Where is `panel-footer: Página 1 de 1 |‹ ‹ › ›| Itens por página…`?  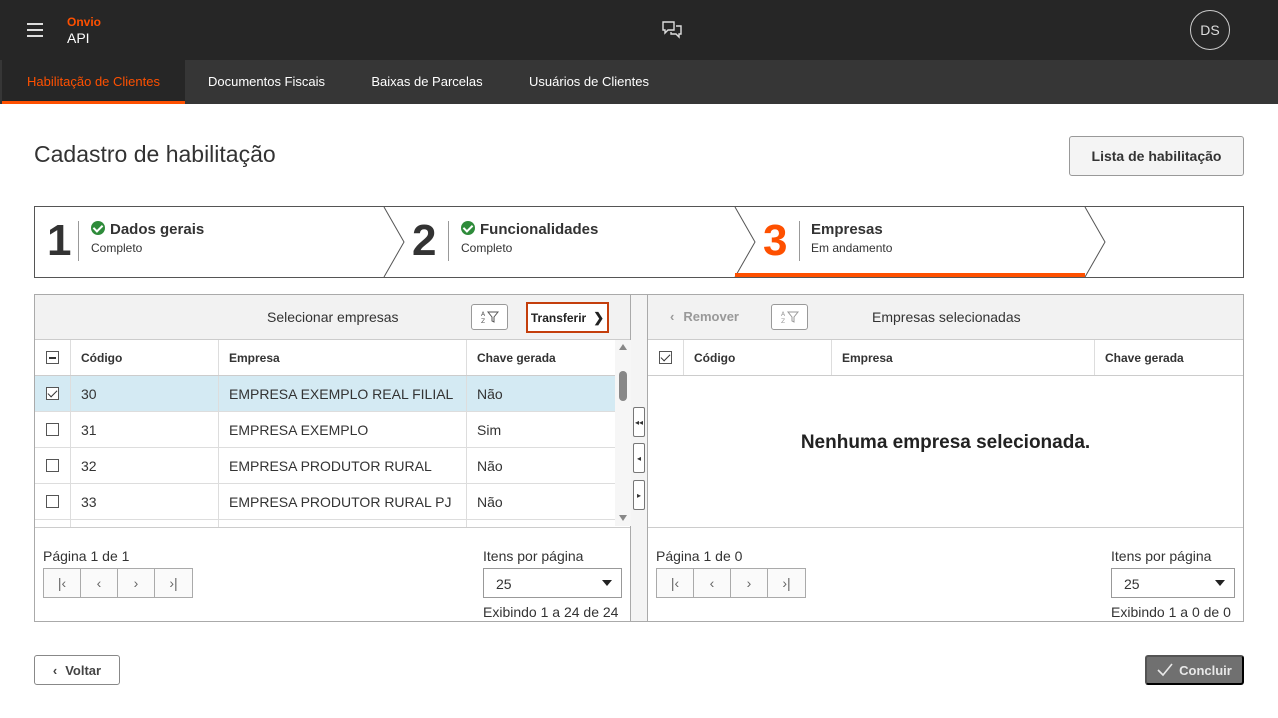
panel-footer: Página 1 de 1 |‹ ‹ › ›| Itens por página… is located at coordinates (332, 574).